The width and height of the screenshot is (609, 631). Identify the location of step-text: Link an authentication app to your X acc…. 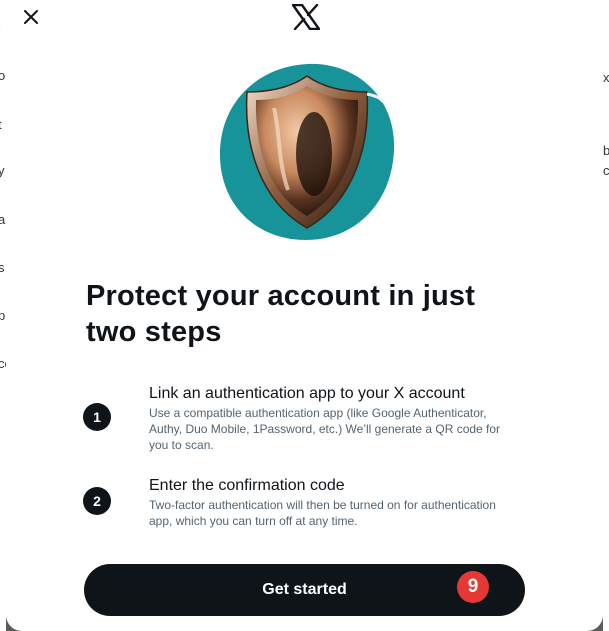
(334, 419).